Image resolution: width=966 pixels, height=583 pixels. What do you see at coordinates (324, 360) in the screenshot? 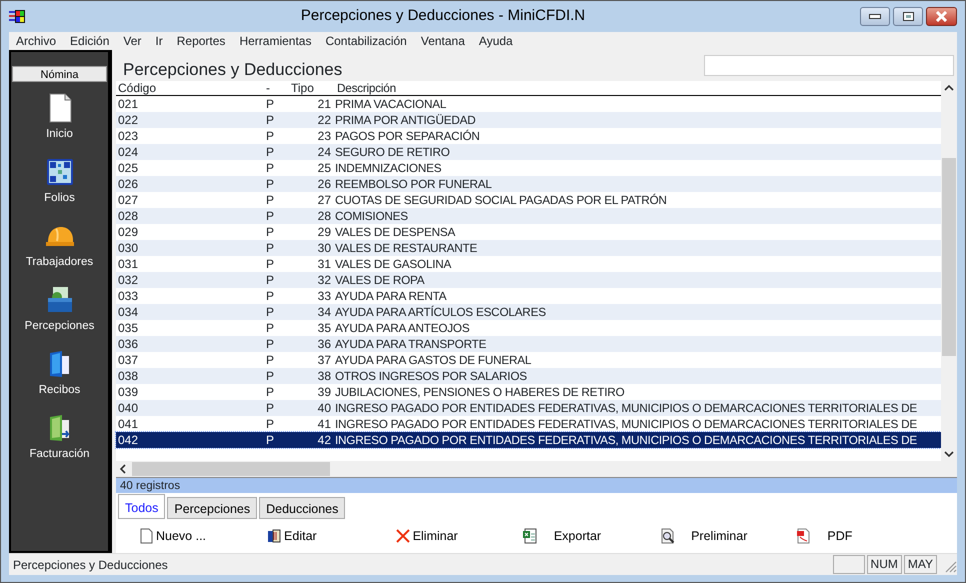
I see `type-cell-text: 37` at bounding box center [324, 360].